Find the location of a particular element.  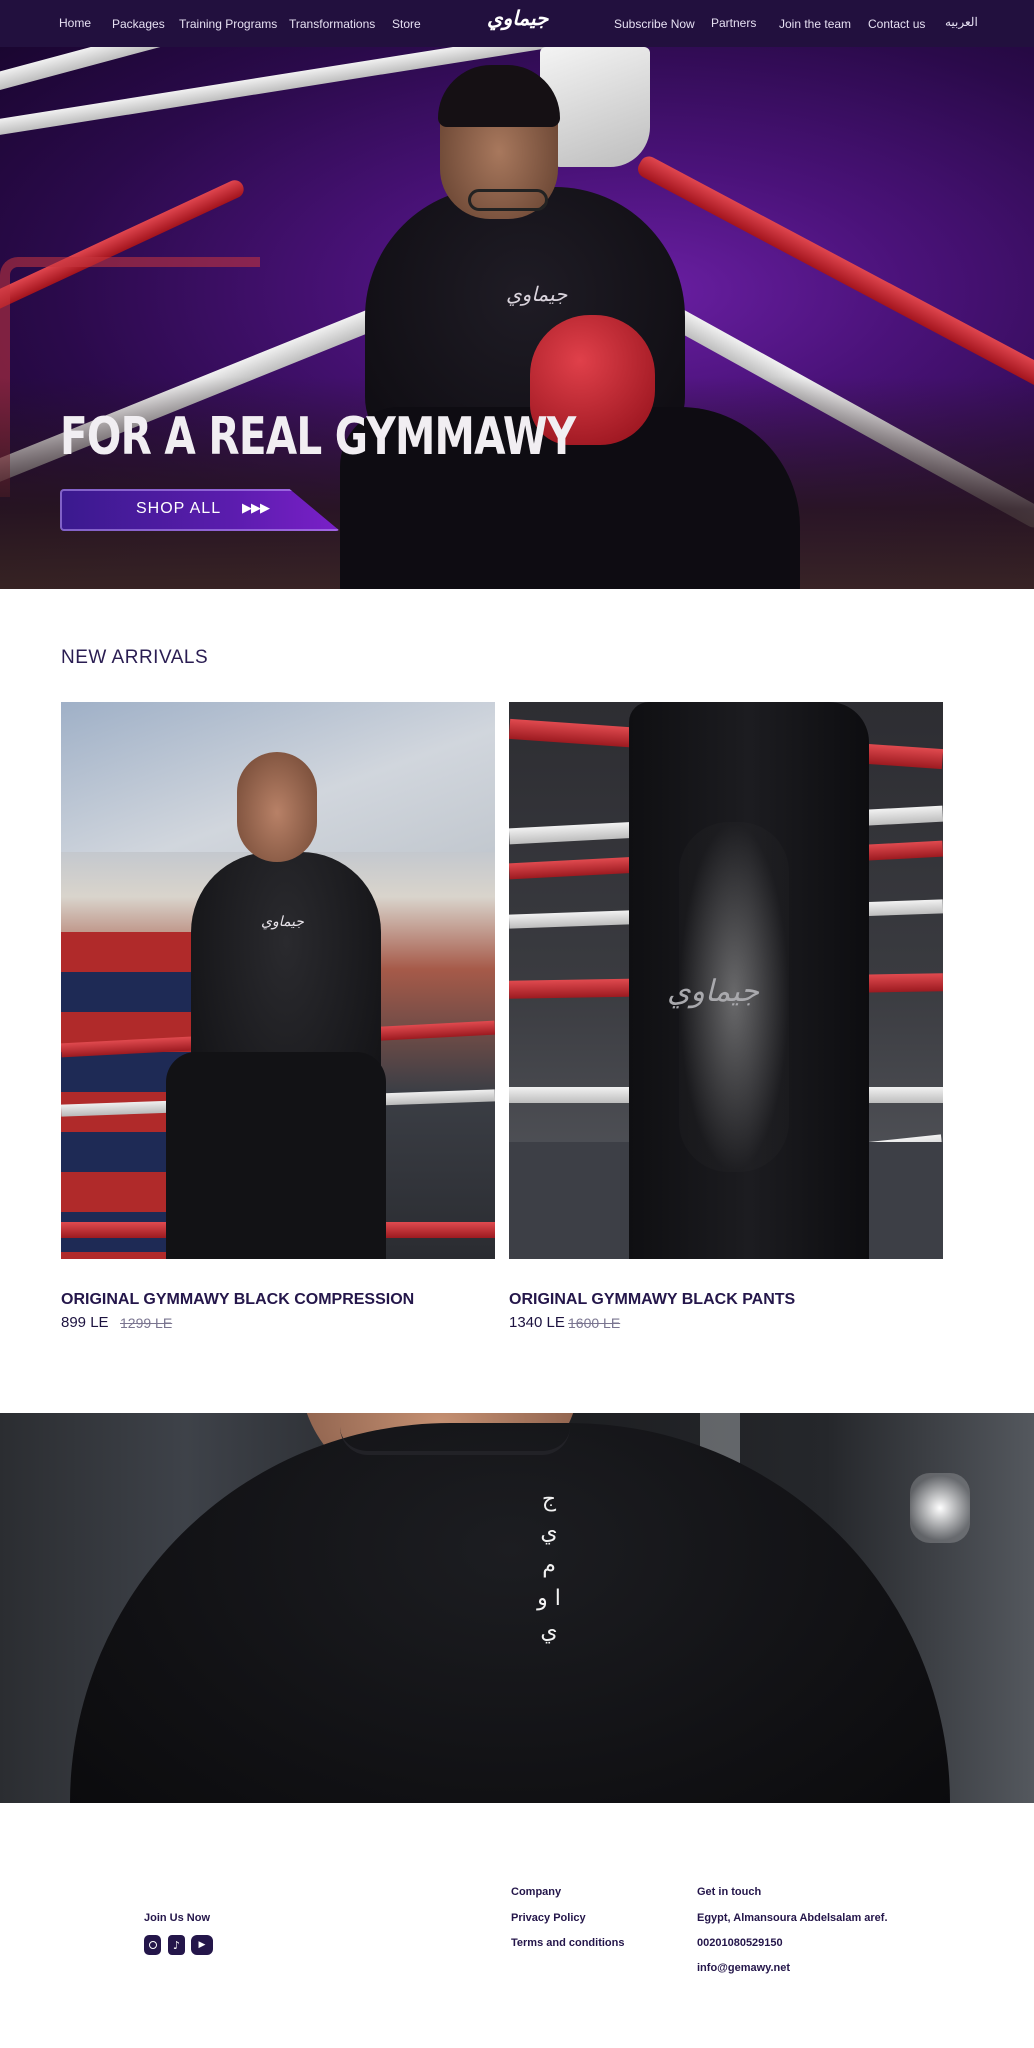

shop-all-label: SHOP ALL is located at coordinates (179, 508).